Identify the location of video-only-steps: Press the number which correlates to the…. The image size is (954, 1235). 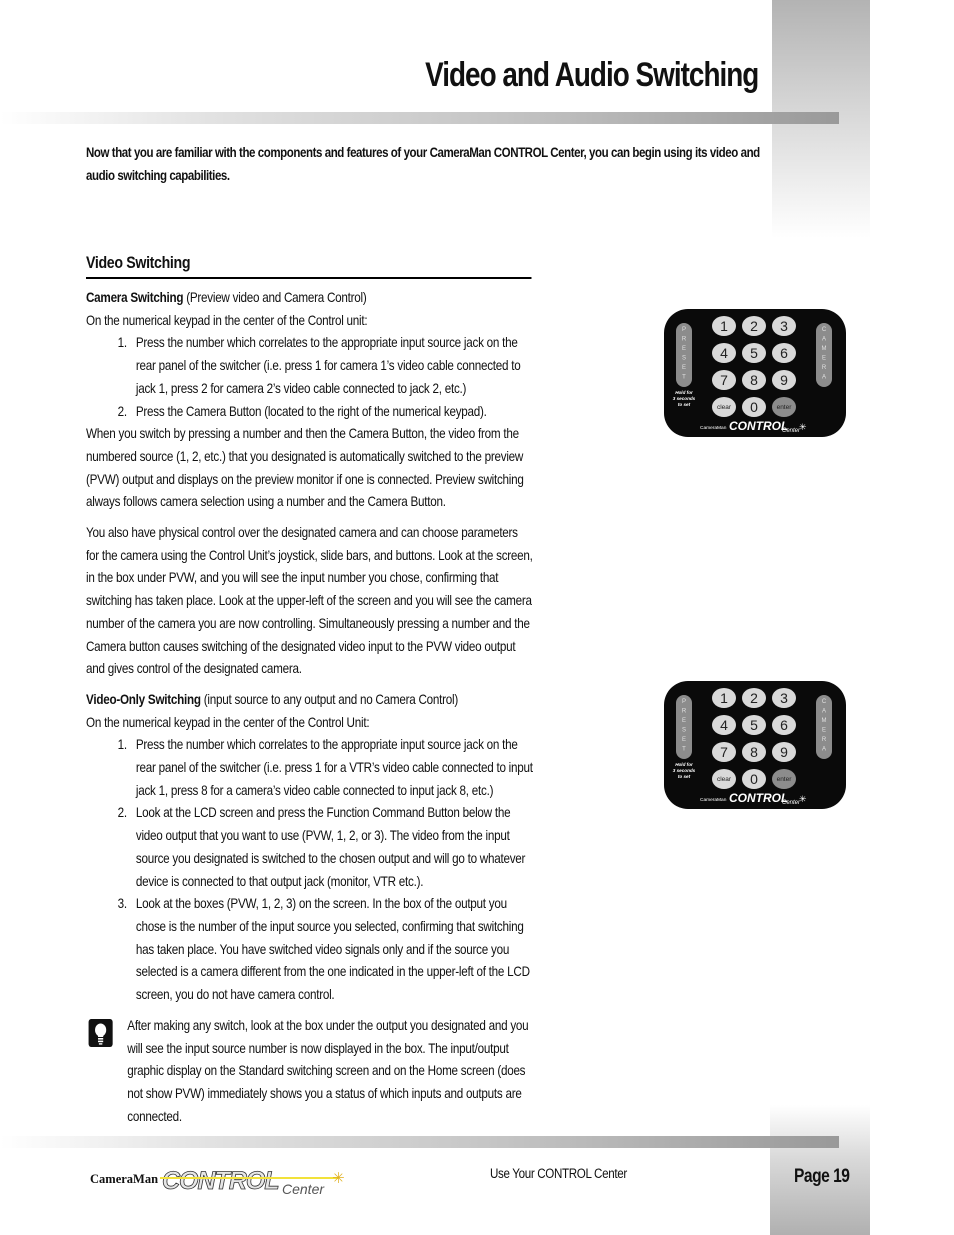
(309, 870).